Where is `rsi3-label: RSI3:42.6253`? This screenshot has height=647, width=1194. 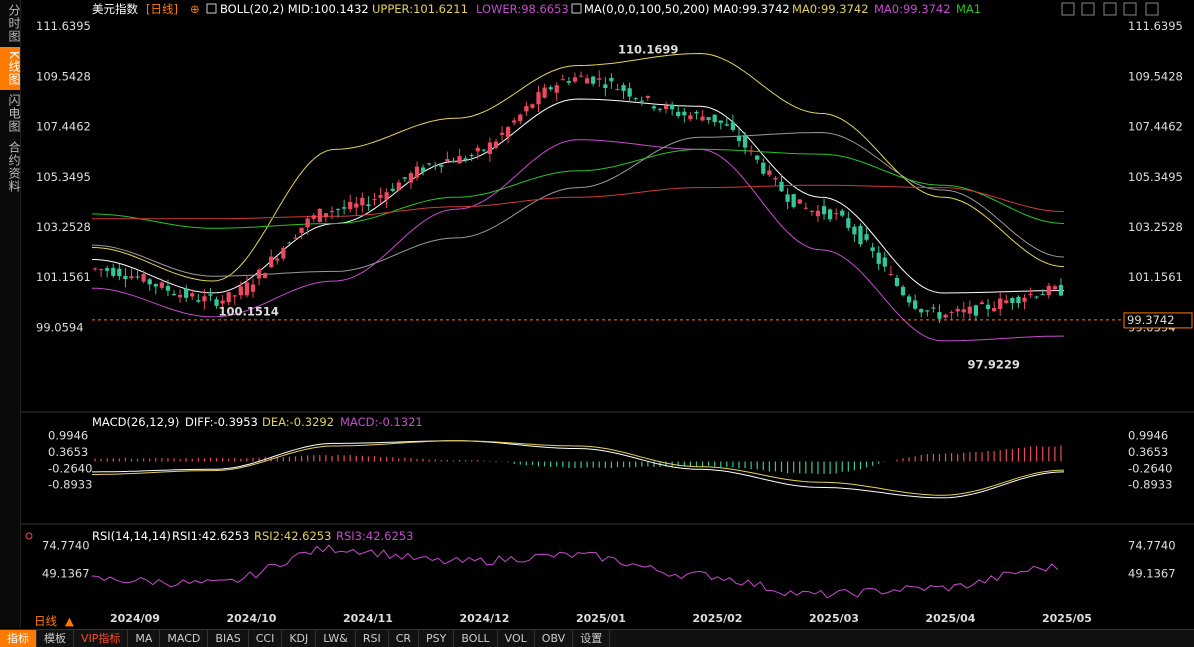
rsi3-label: RSI3:42.6253 is located at coordinates (374, 536).